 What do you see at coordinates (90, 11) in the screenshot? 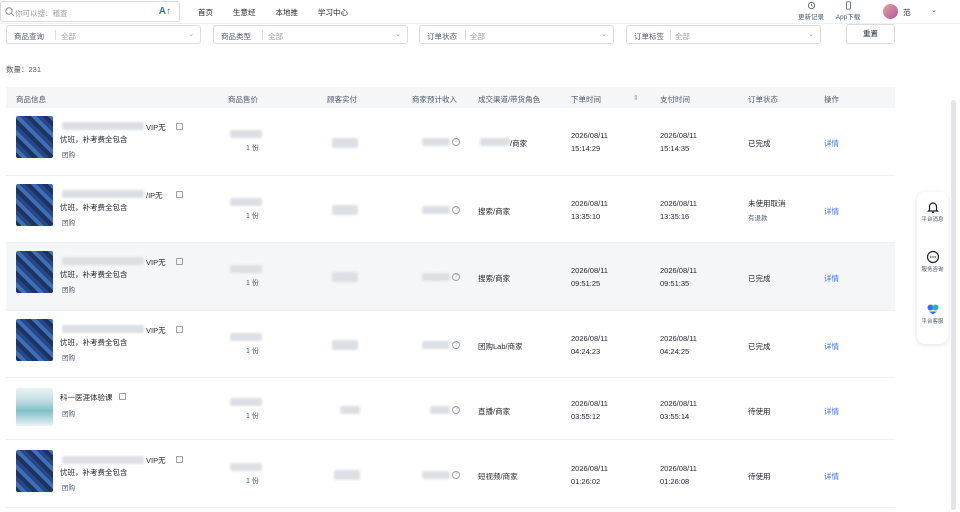
I see `search-input: 你可以搜：稽查 A↑` at bounding box center [90, 11].